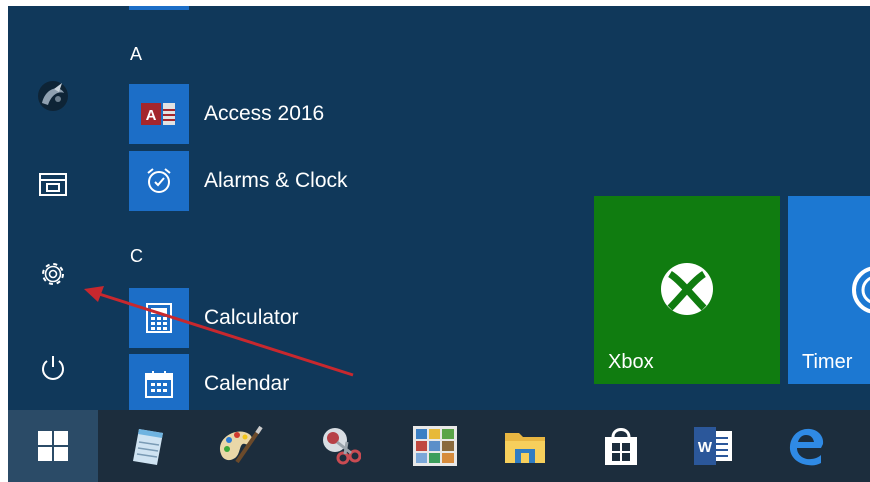 The image size is (870, 482). What do you see at coordinates (342, 446) in the screenshot?
I see `snipping-tool-icon` at bounding box center [342, 446].